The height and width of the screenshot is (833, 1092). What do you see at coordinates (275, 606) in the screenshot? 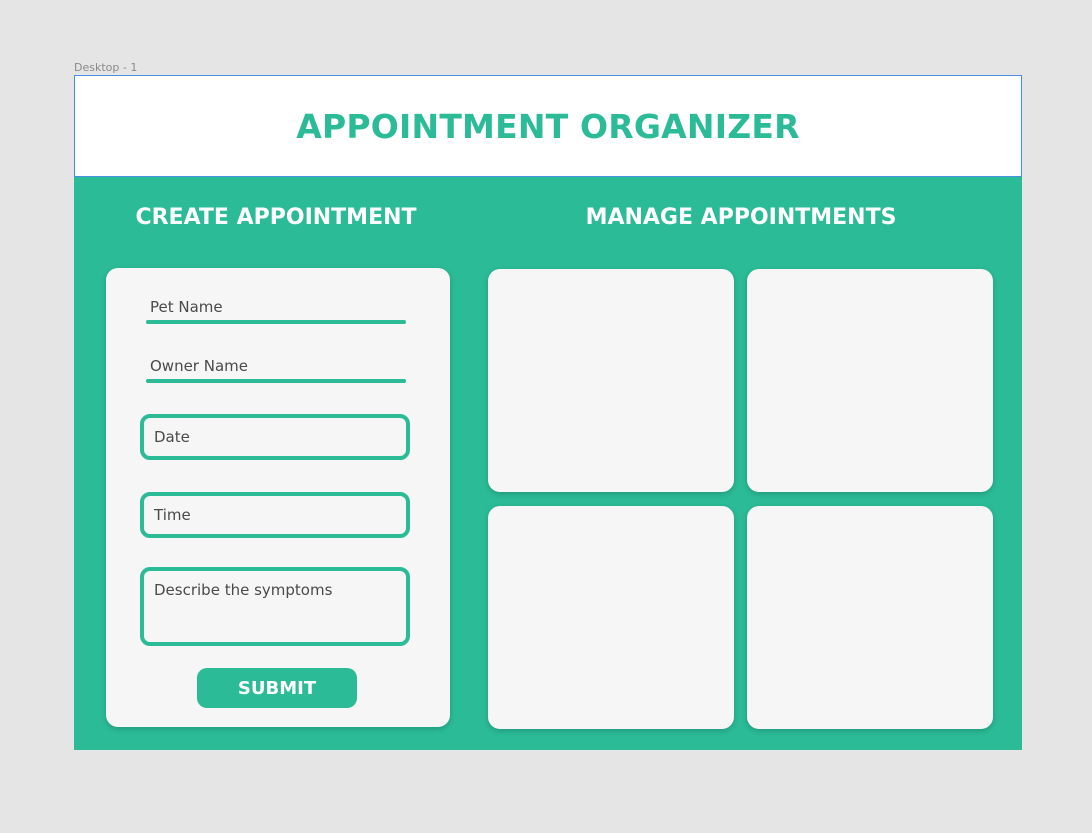
I see `symptoms-field: Describe the symptoms` at bounding box center [275, 606].